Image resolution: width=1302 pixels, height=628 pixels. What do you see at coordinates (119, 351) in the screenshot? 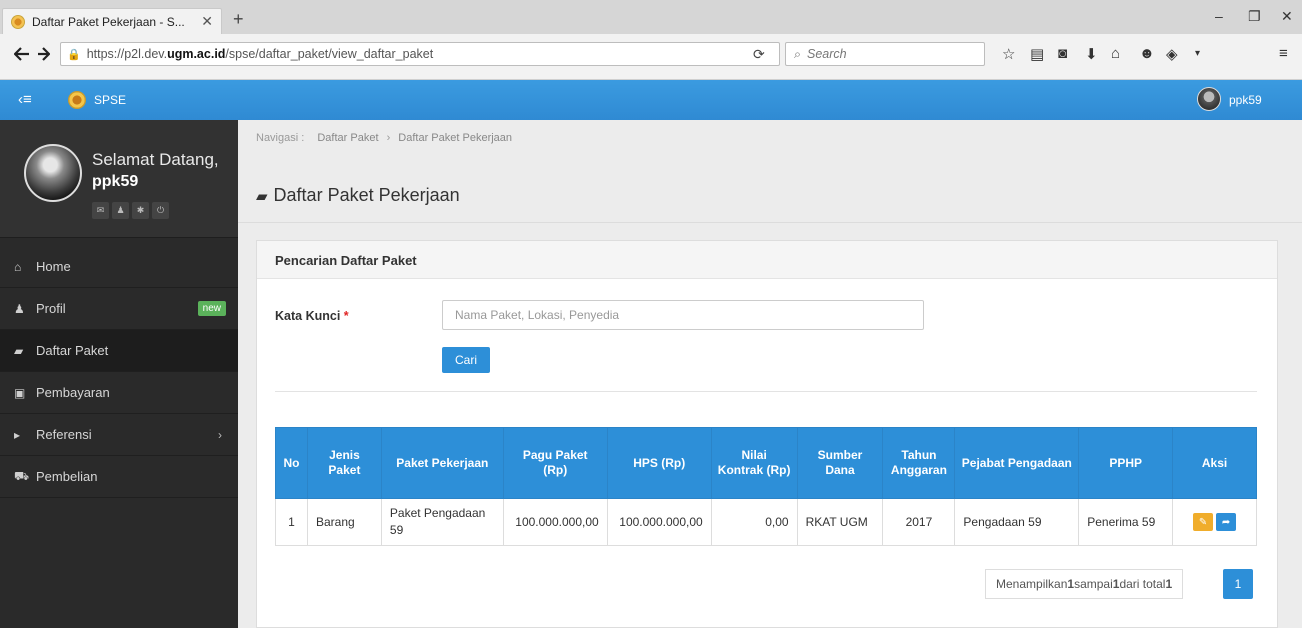
I see `sidebar-item-daftar-paket: ▰ Daftar Paket` at bounding box center [119, 351].